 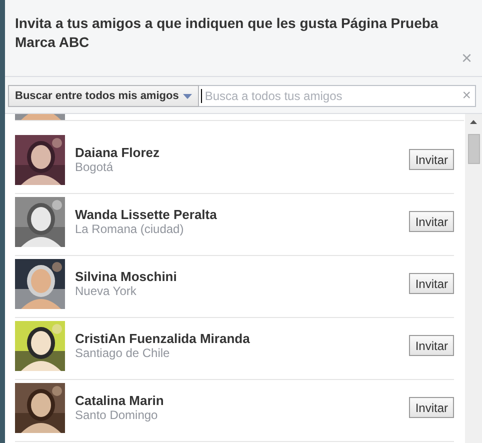 I want to click on caret-icon, so click(x=187, y=96).